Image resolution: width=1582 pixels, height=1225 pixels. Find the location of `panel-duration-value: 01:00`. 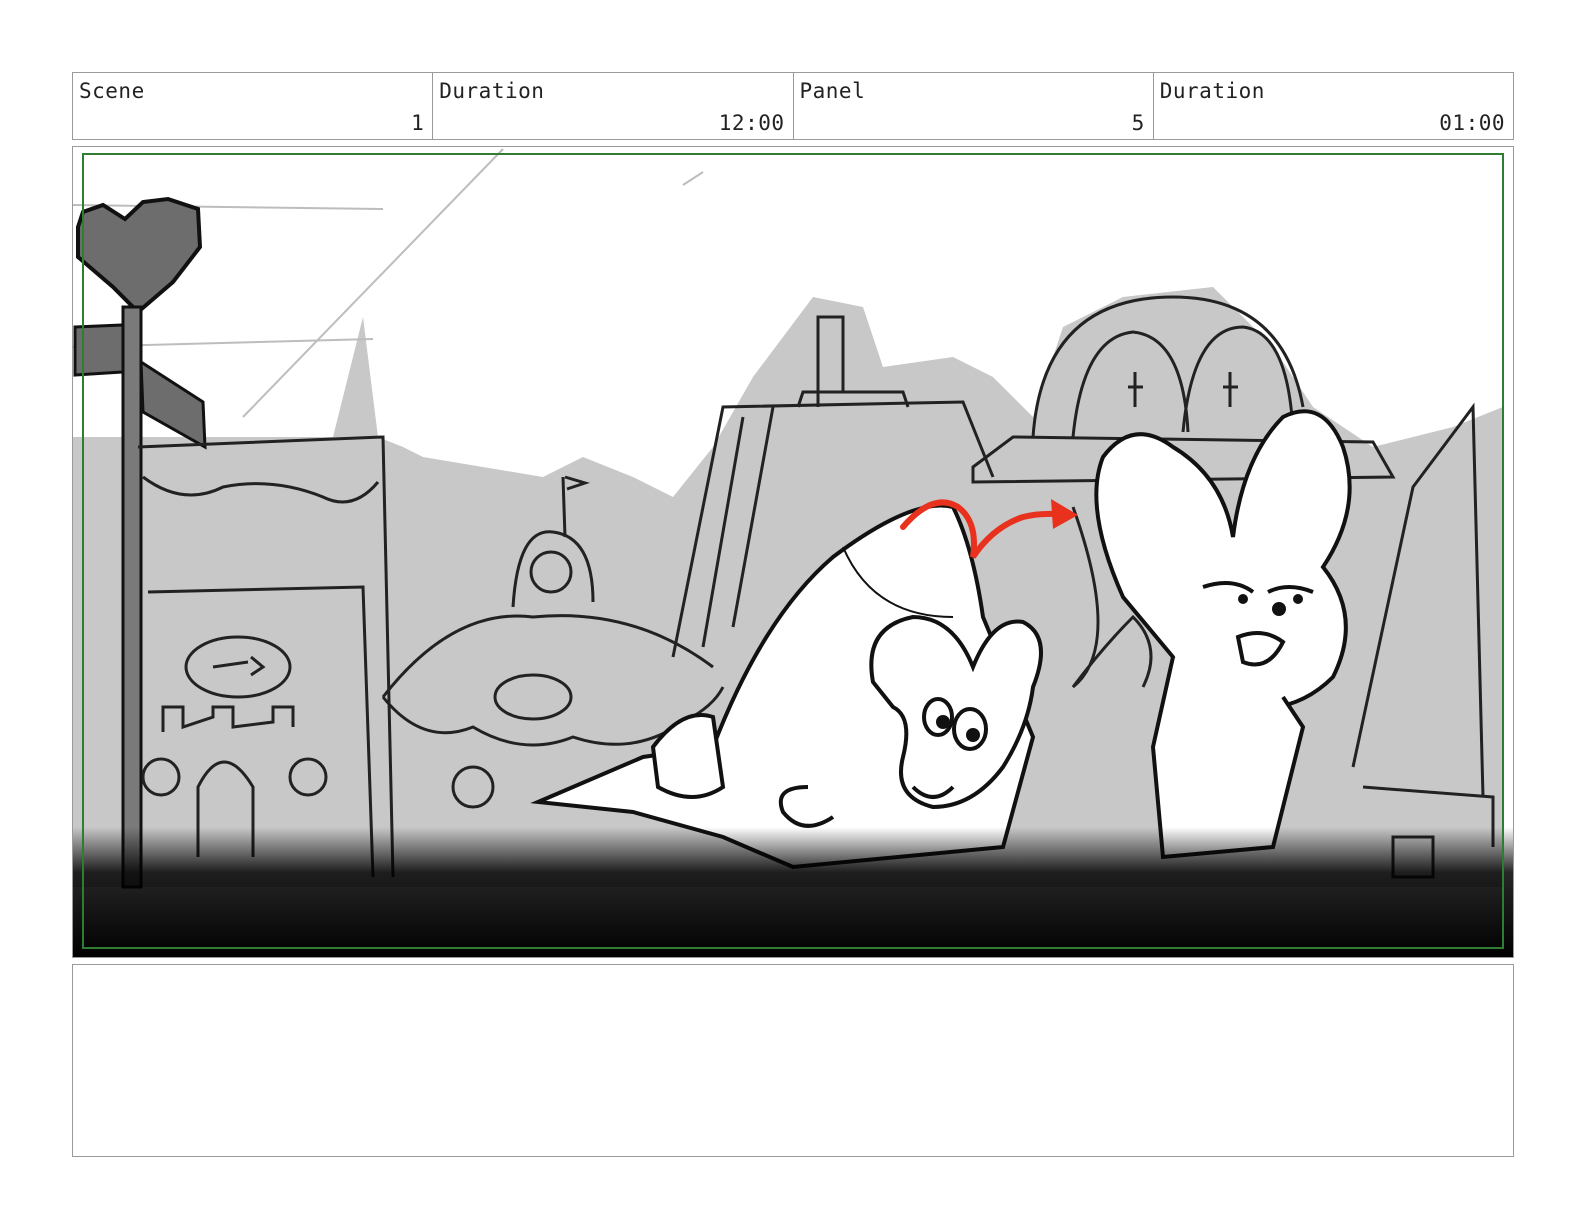

panel-duration-value: 01:00 is located at coordinates (1472, 123).